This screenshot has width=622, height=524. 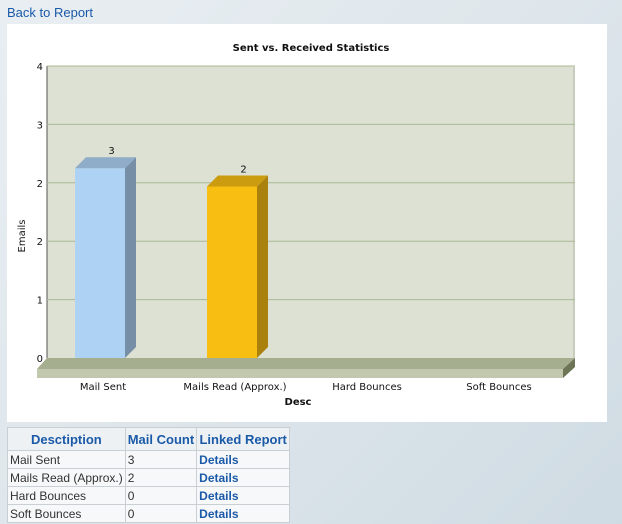 I want to click on header-linked-report: Linked Report, so click(x=243, y=439).